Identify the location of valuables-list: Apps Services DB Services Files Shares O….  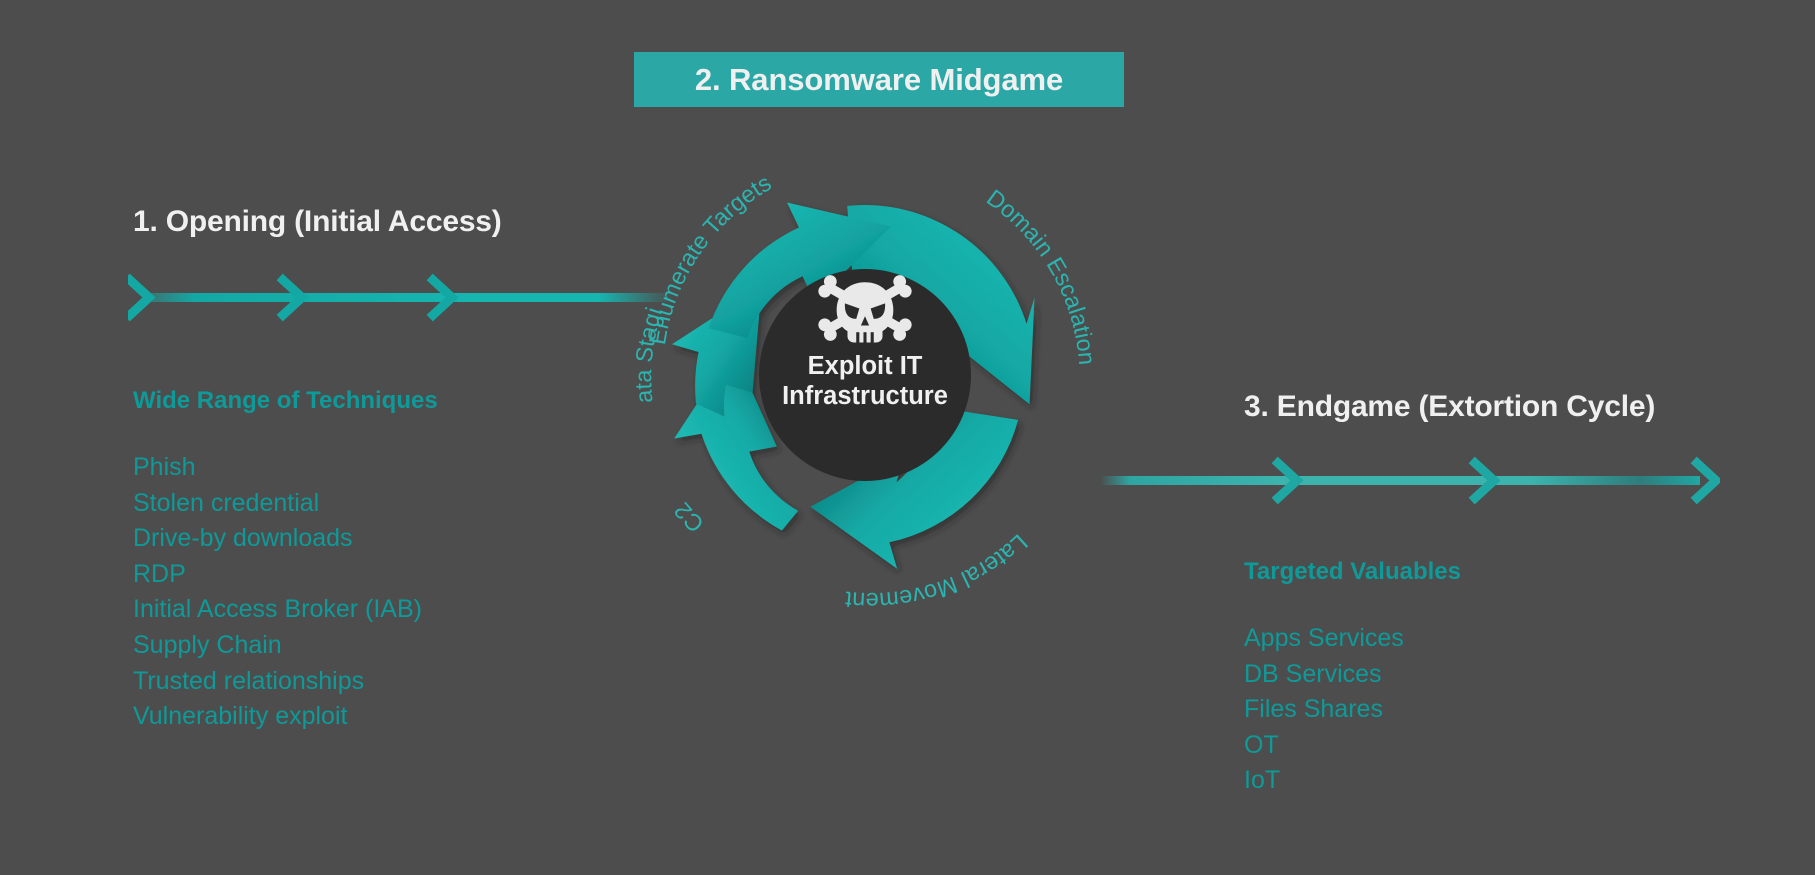
(1324, 710).